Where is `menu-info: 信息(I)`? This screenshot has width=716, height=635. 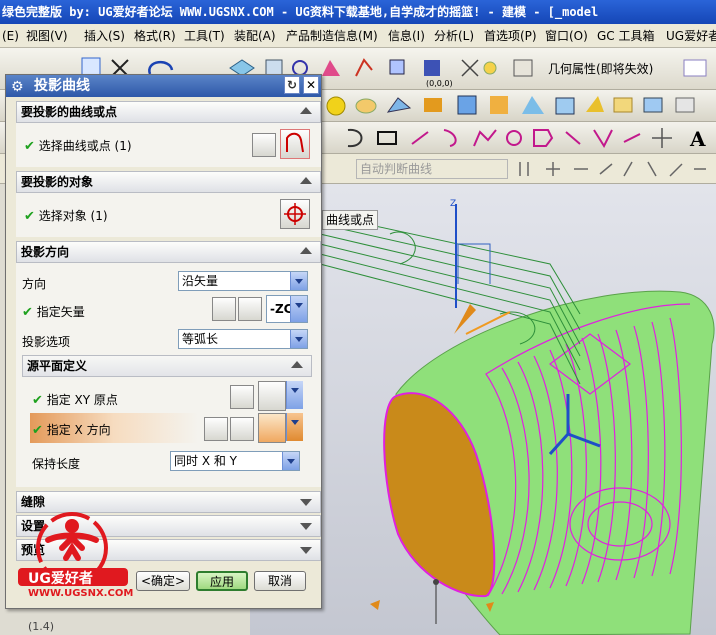 menu-info: 信息(I) is located at coordinates (406, 36).